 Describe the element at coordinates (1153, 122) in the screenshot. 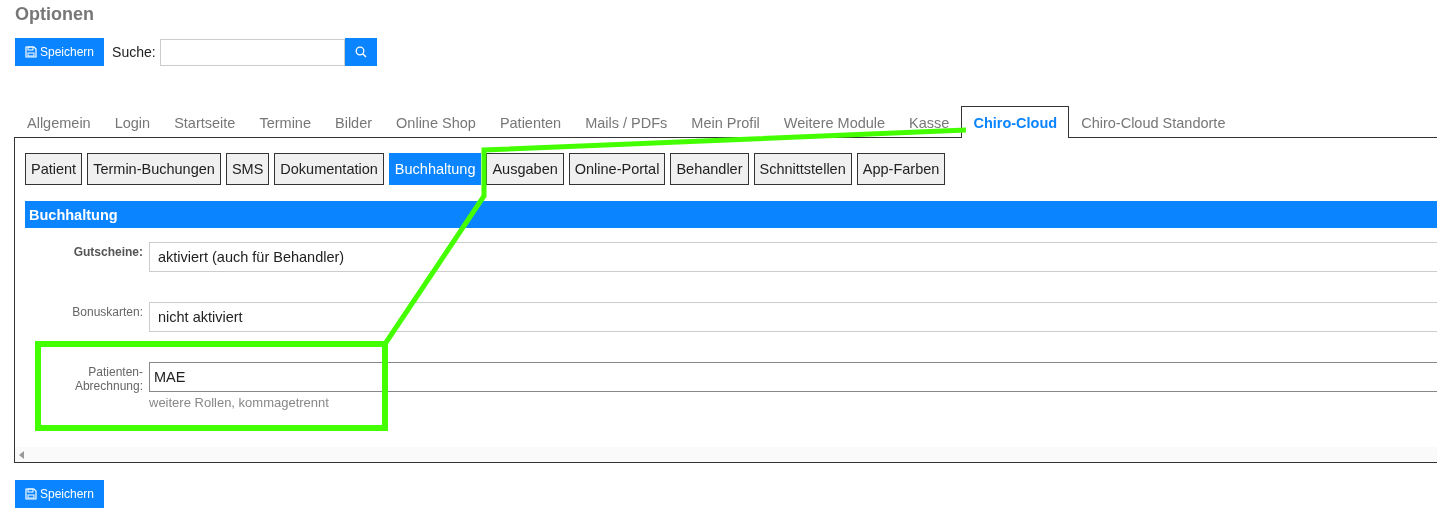

I see `tab: Chiro-Cloud Standorte` at that location.